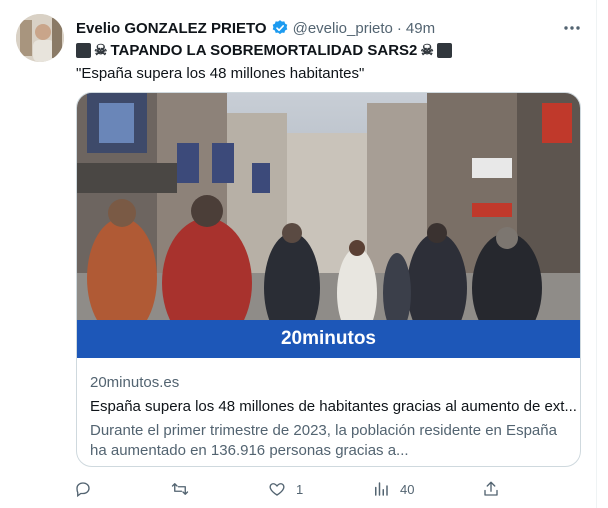  I want to click on share-icon, so click(491, 488).